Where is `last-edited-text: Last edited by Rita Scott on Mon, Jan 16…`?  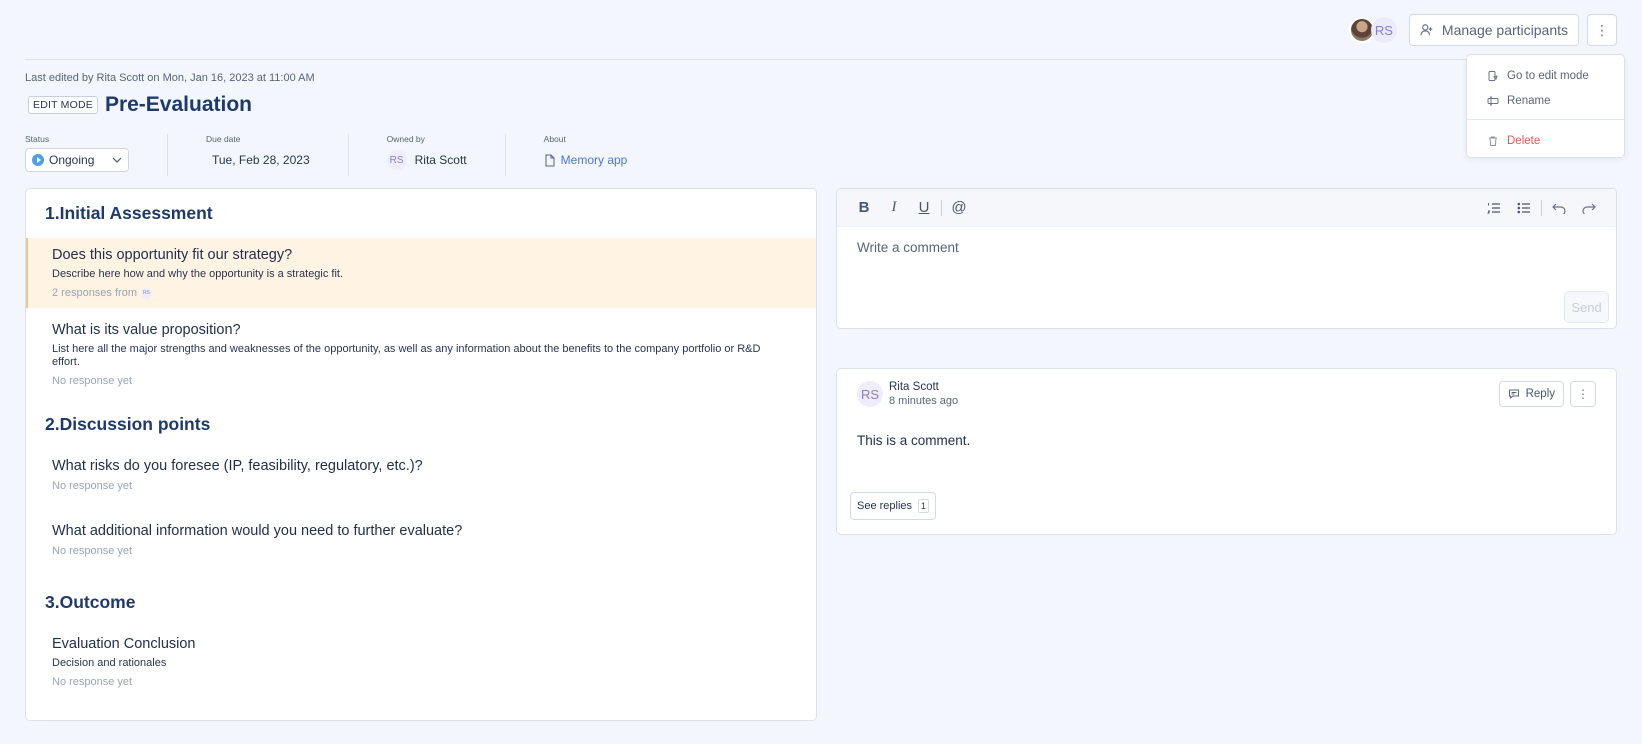 last-edited-text: Last edited by Rita Scott on Mon, Jan 16… is located at coordinates (170, 78).